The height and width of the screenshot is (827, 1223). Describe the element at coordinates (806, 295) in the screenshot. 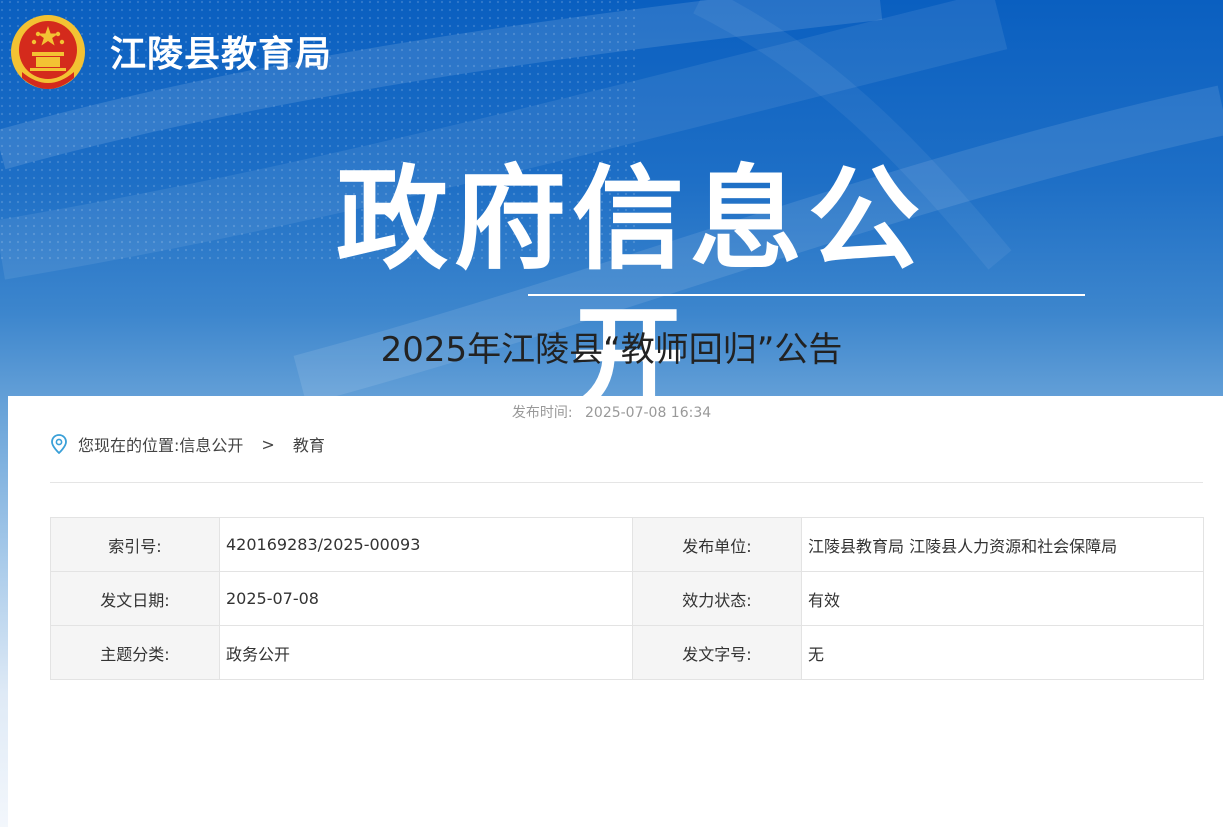

I see `hero-underline` at that location.